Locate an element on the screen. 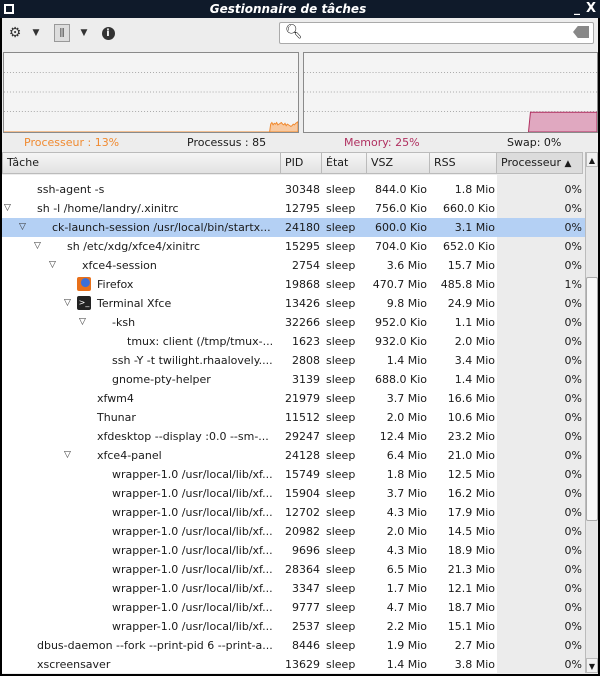 This screenshot has width=600, height=676. column-header-rss: RSS is located at coordinates (463, 163).